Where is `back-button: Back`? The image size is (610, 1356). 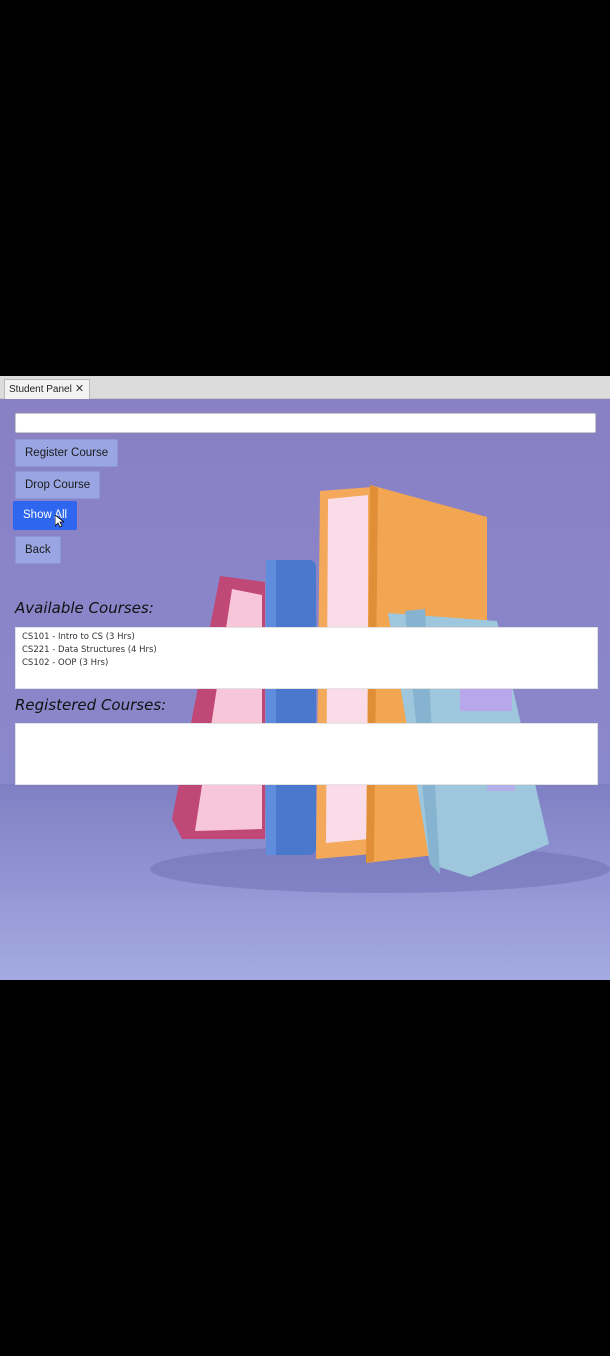 back-button: Back is located at coordinates (38, 550).